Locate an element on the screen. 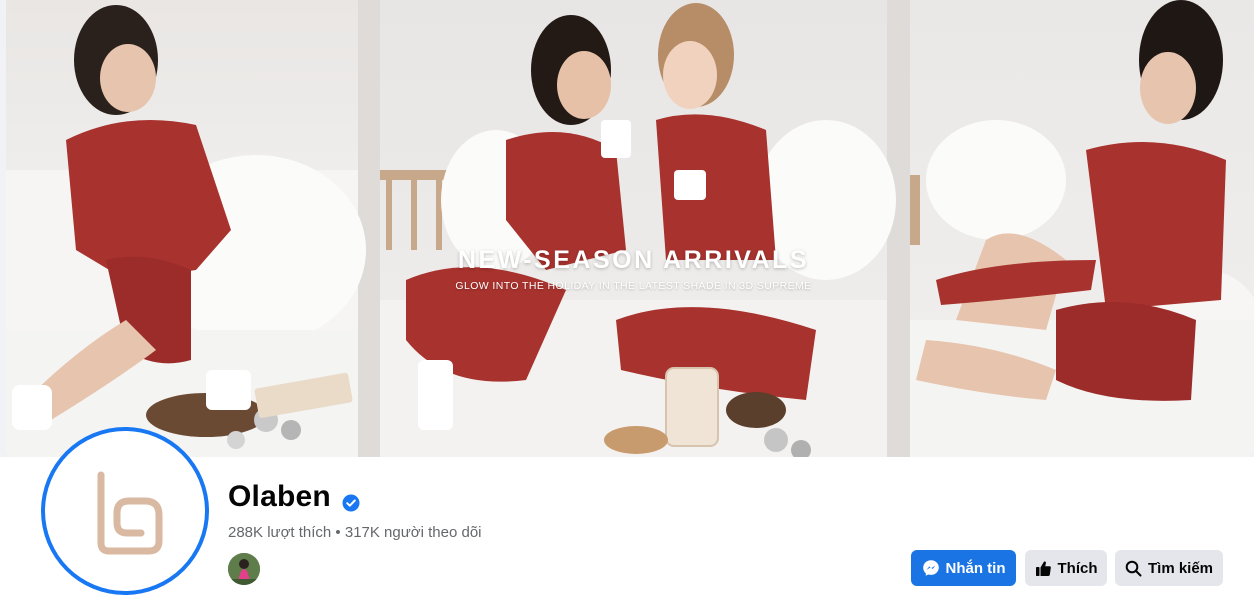 The image size is (1254, 610). profile-avatar is located at coordinates (125, 511).